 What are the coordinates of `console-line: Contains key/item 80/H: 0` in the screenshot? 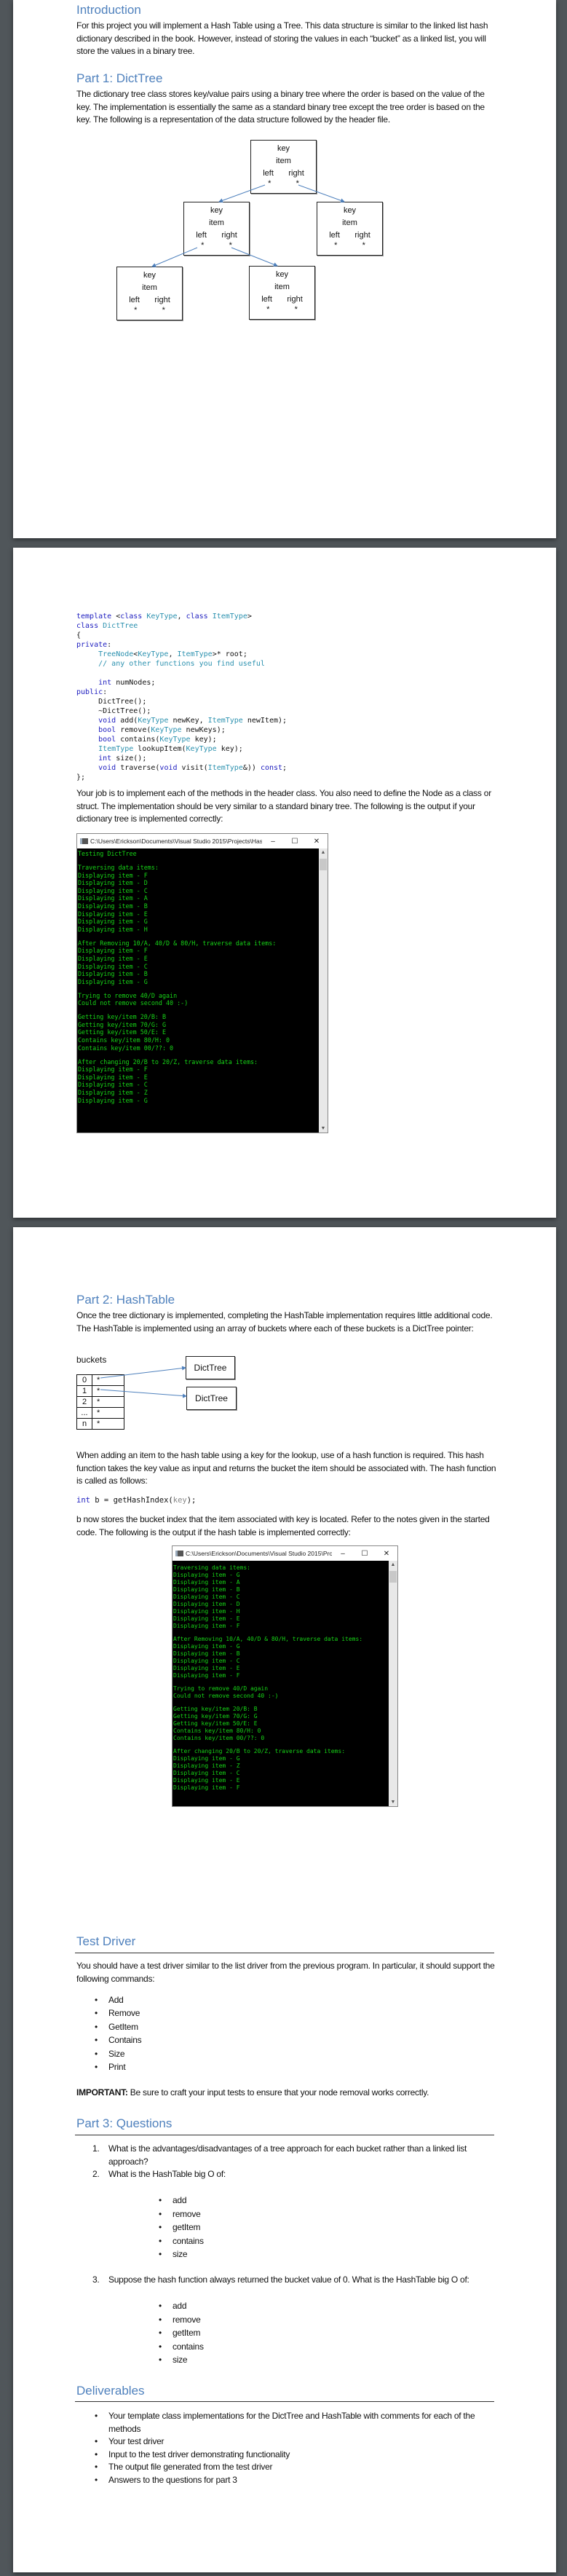 It's located at (217, 1731).